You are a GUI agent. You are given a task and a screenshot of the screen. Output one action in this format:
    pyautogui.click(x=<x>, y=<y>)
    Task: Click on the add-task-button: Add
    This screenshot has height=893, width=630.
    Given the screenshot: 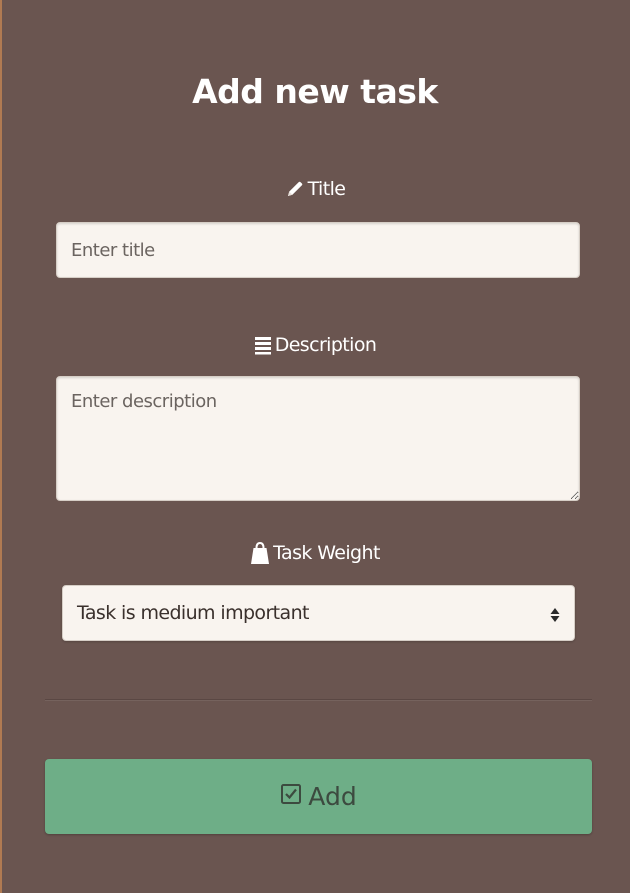 What is the action you would take?
    pyautogui.click(x=318, y=796)
    